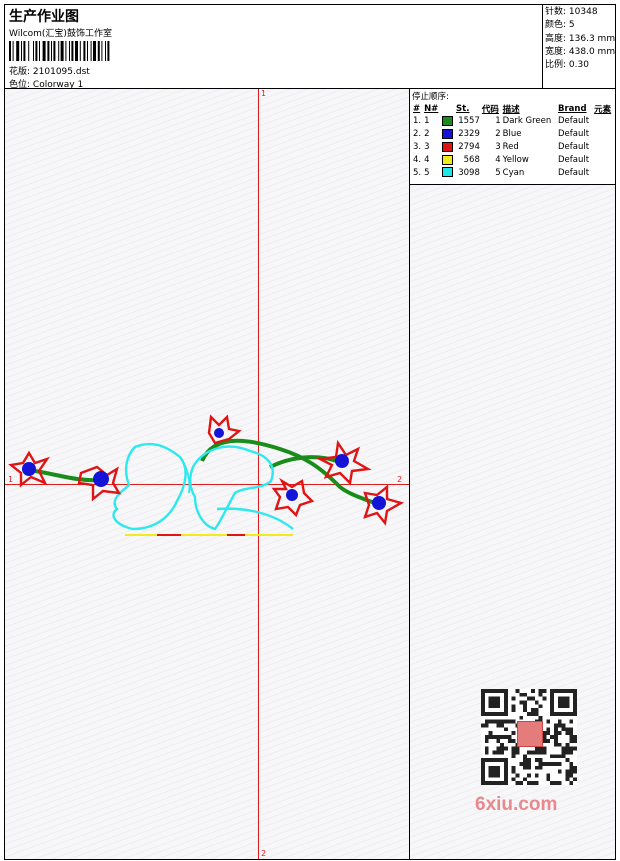  What do you see at coordinates (498, 172) in the screenshot?
I see `row-code: 5` at bounding box center [498, 172].